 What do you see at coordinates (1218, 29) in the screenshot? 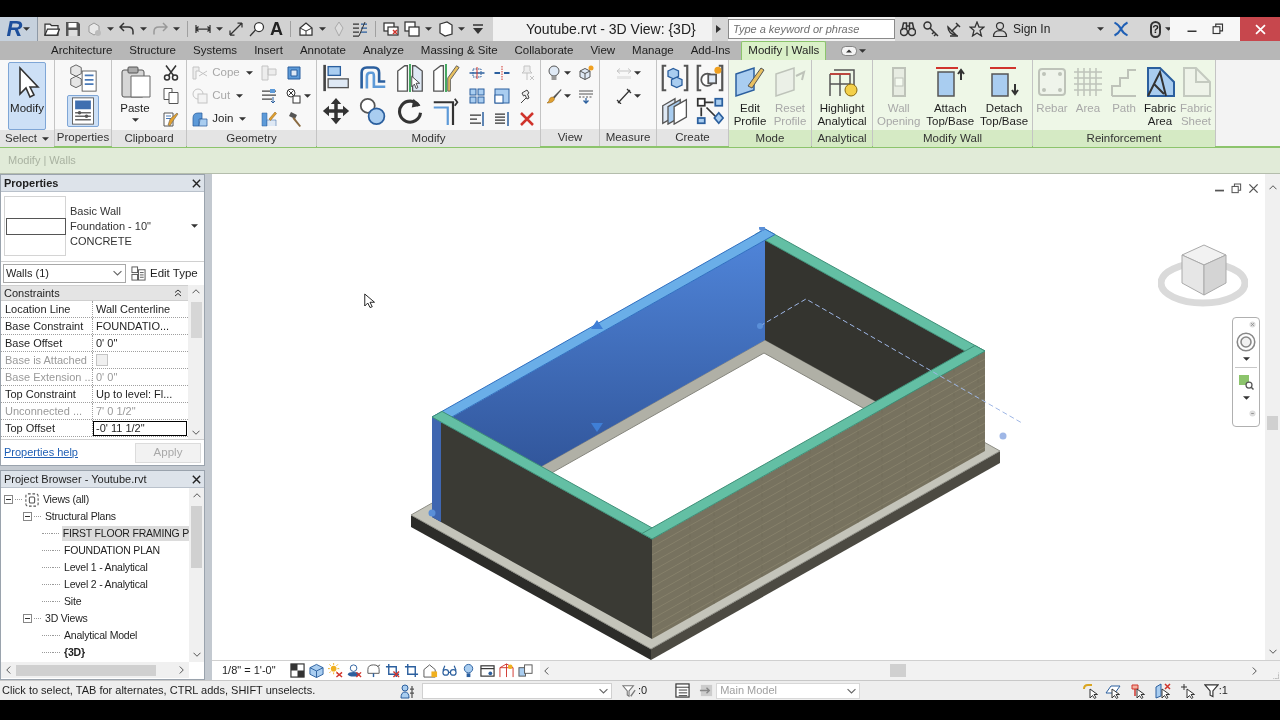
I see `restore-icon` at bounding box center [1218, 29].